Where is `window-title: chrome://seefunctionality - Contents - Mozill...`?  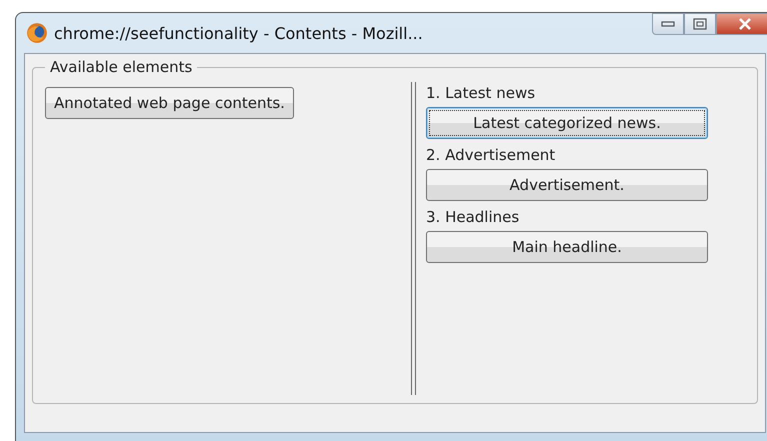 window-title: chrome://seefunctionality - Contents - Mozill... is located at coordinates (238, 33).